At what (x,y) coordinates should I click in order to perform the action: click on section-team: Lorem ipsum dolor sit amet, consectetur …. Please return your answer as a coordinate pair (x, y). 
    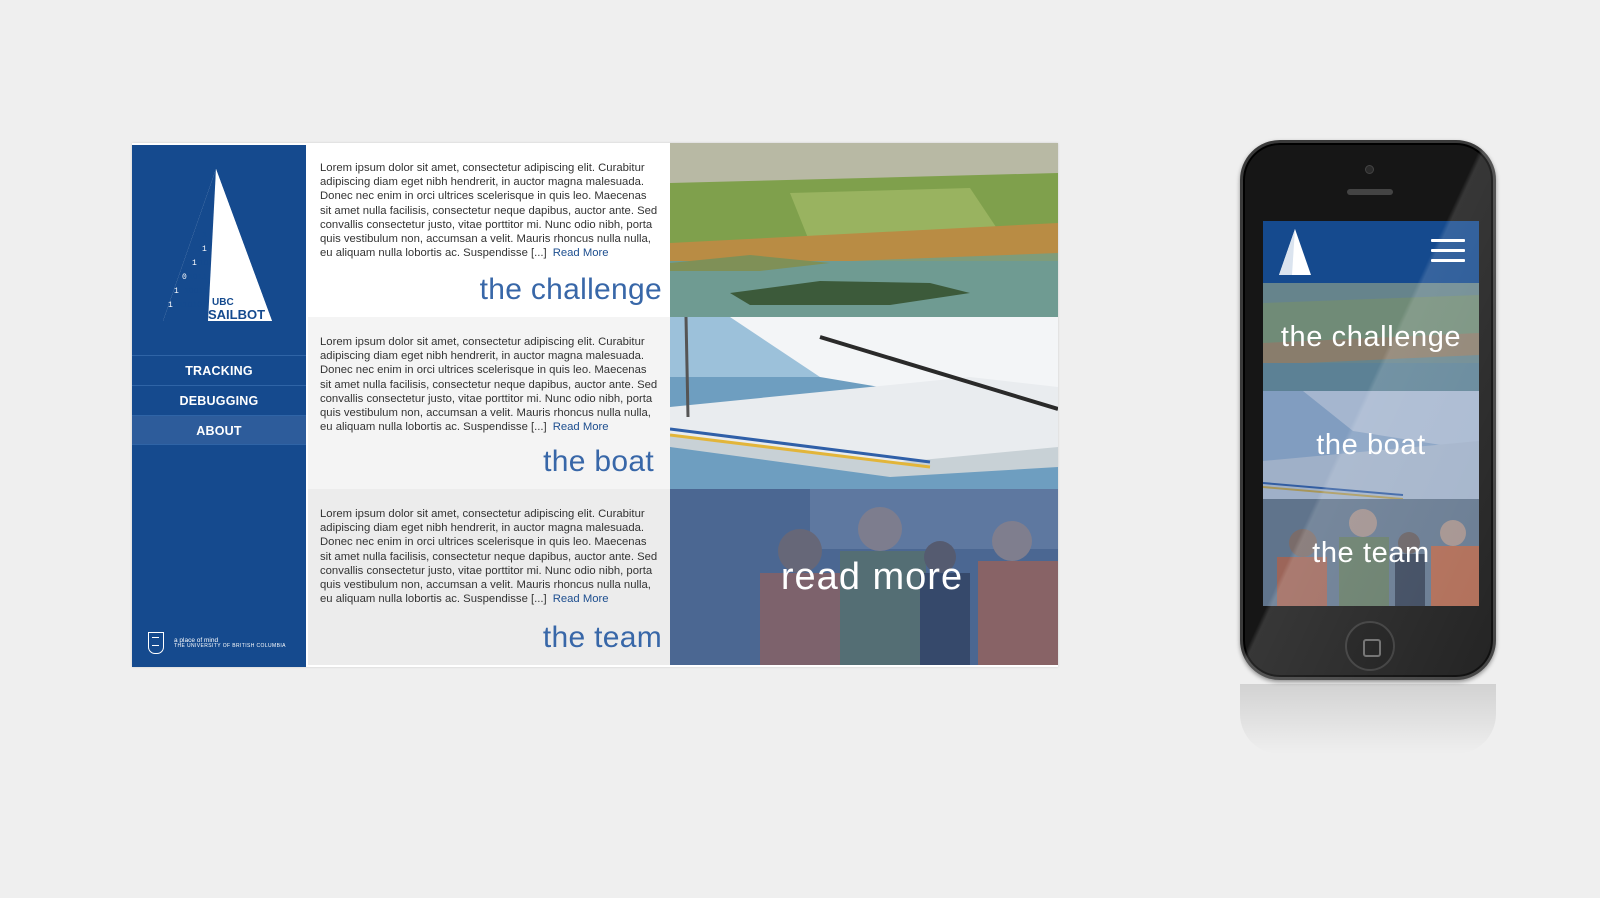
    Looking at the image, I should click on (683, 577).